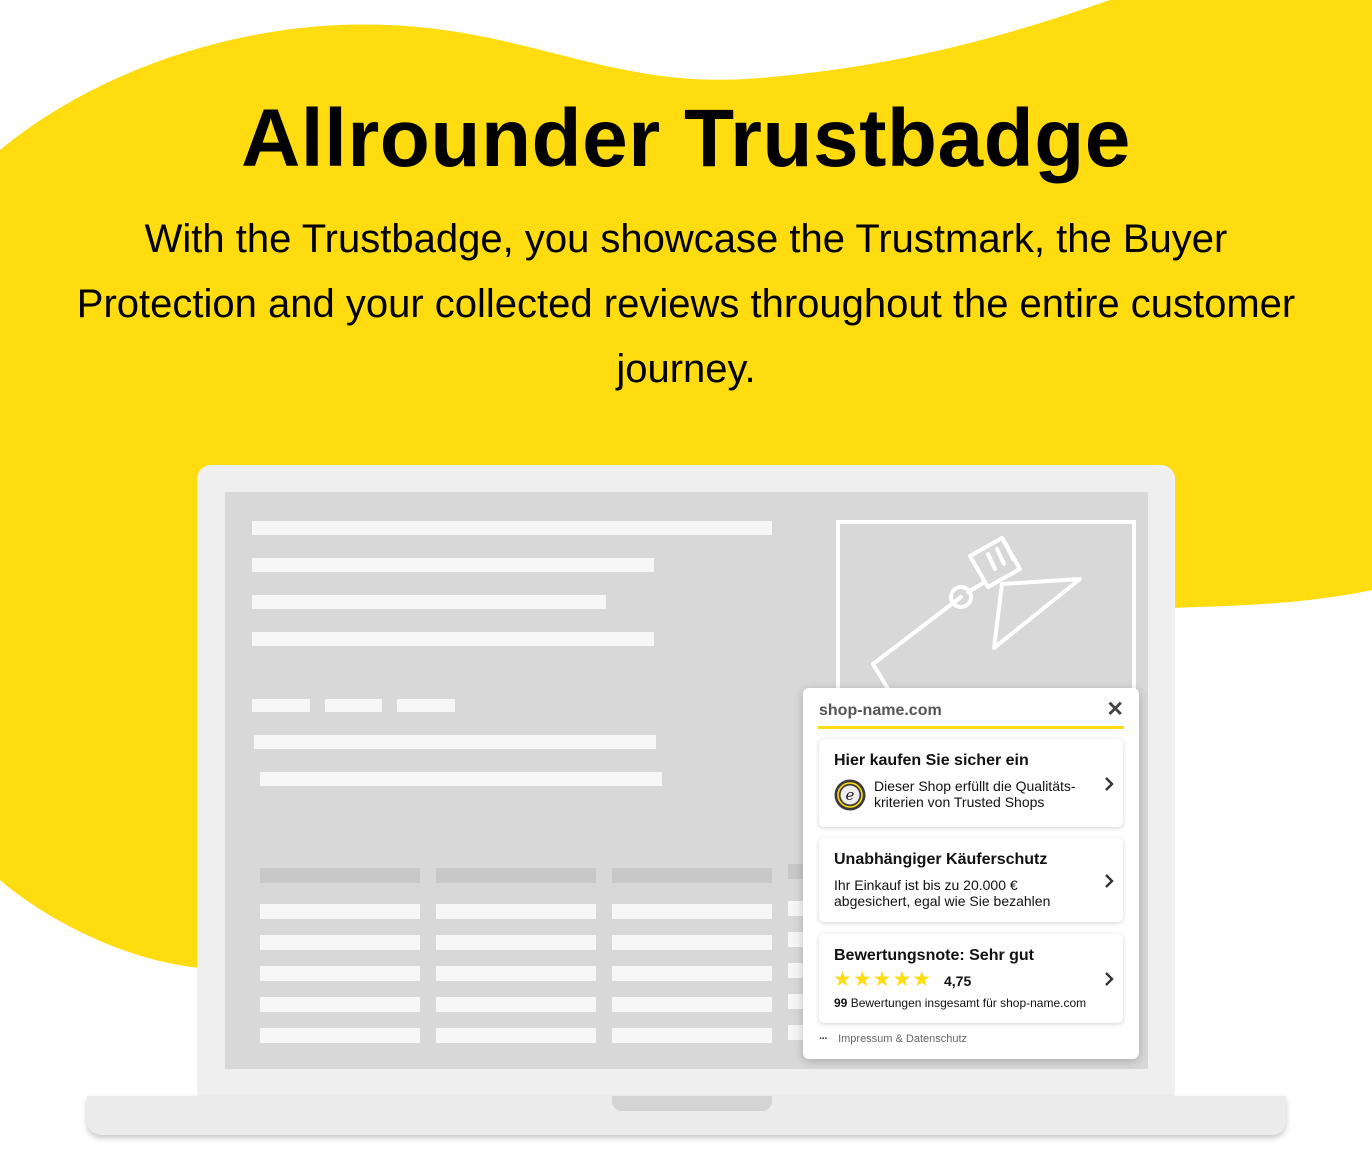 The width and height of the screenshot is (1372, 1152). Describe the element at coordinates (841, 1003) in the screenshot. I see `review-count: 99` at that location.